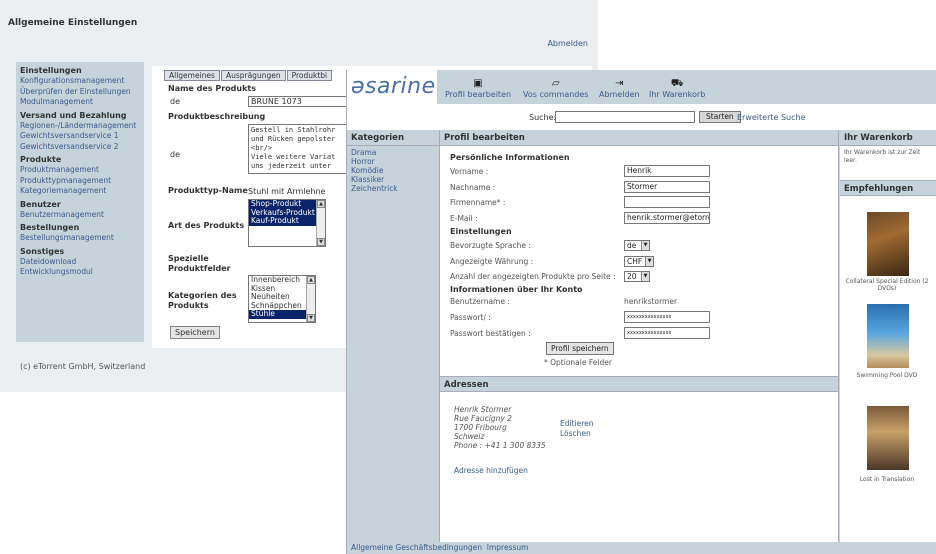 The image size is (936, 554). I want to click on profile-card-icon: ▣, so click(478, 83).